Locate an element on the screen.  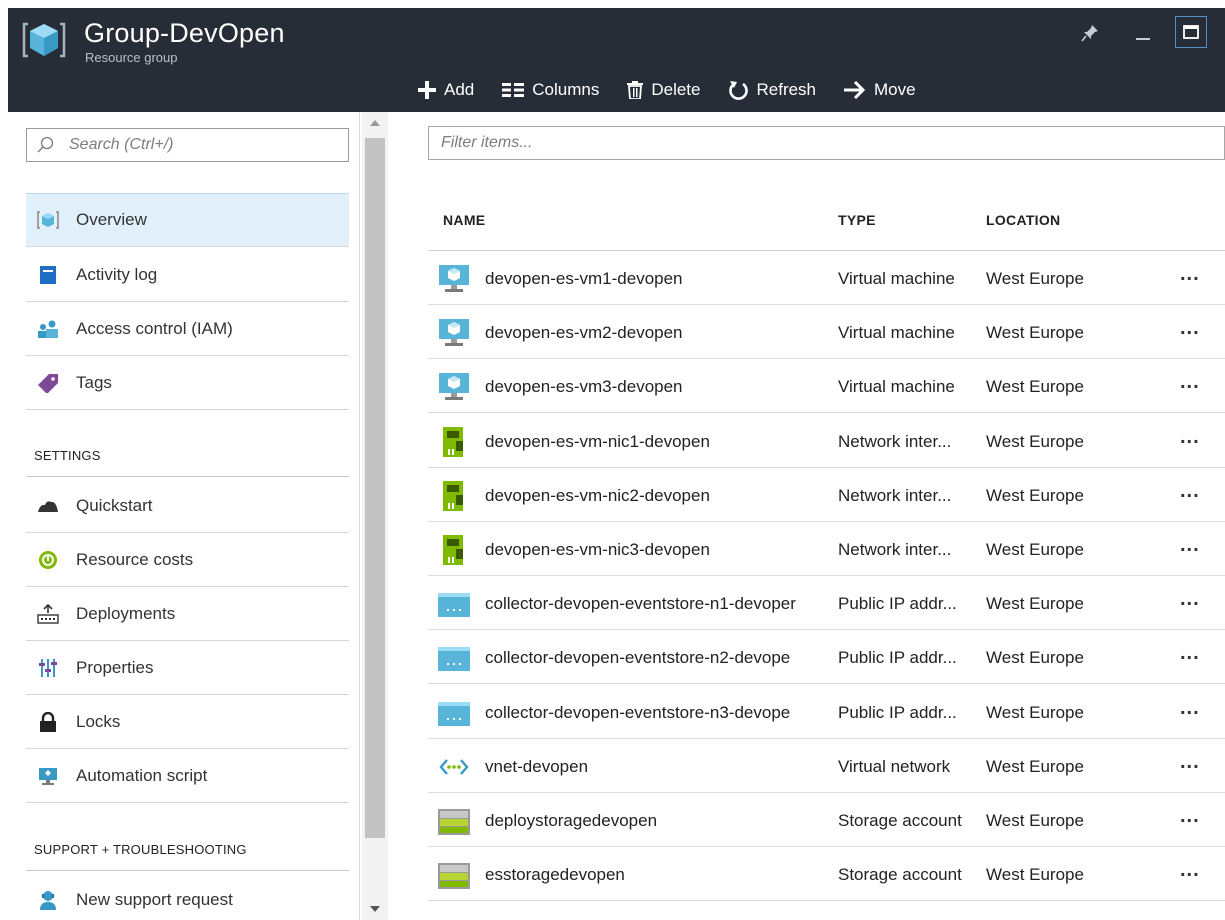
filter-box is located at coordinates (826, 143).